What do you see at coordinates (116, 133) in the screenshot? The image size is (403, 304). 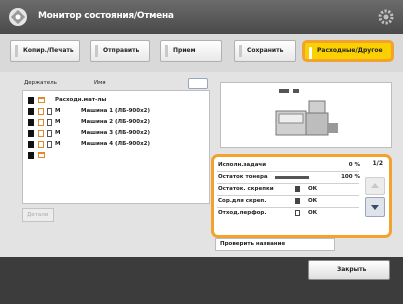 I see `list-item: М Машина 3 (ЛБ-900х2)` at bounding box center [116, 133].